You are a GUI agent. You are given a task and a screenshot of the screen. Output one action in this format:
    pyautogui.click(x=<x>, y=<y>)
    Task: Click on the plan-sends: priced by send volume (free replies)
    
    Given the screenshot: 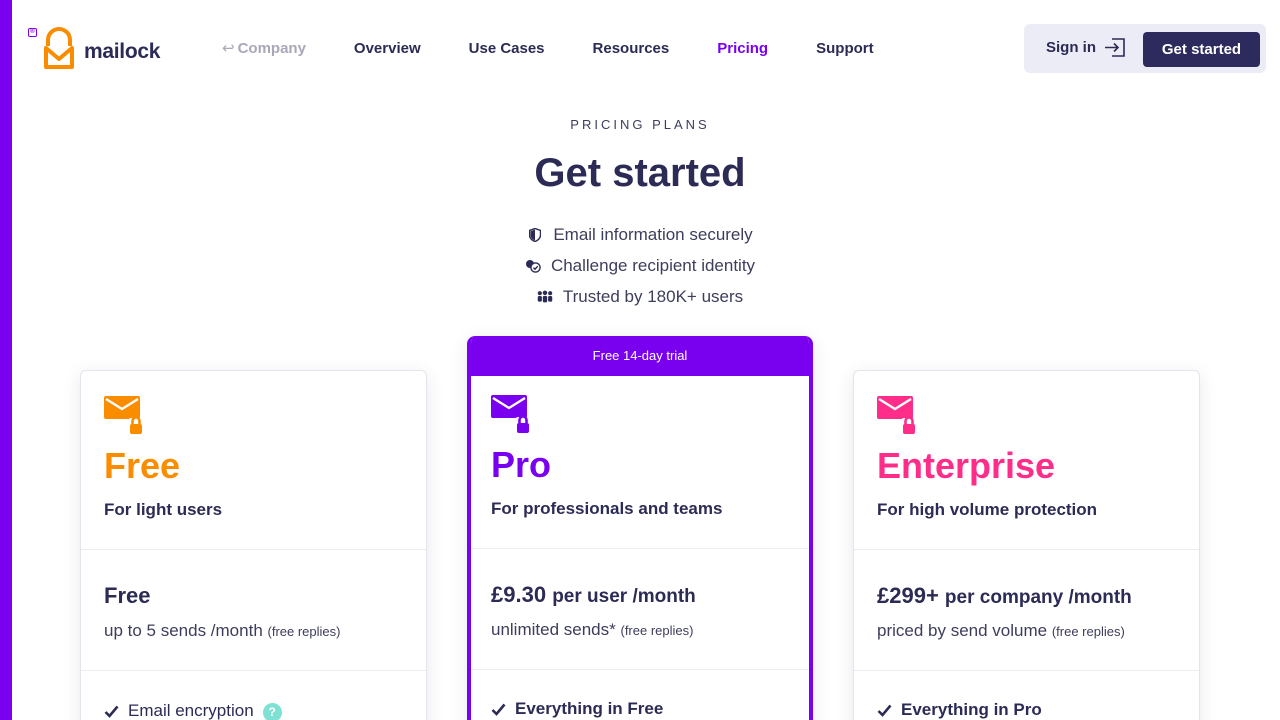 What is the action you would take?
    pyautogui.click(x=1001, y=631)
    